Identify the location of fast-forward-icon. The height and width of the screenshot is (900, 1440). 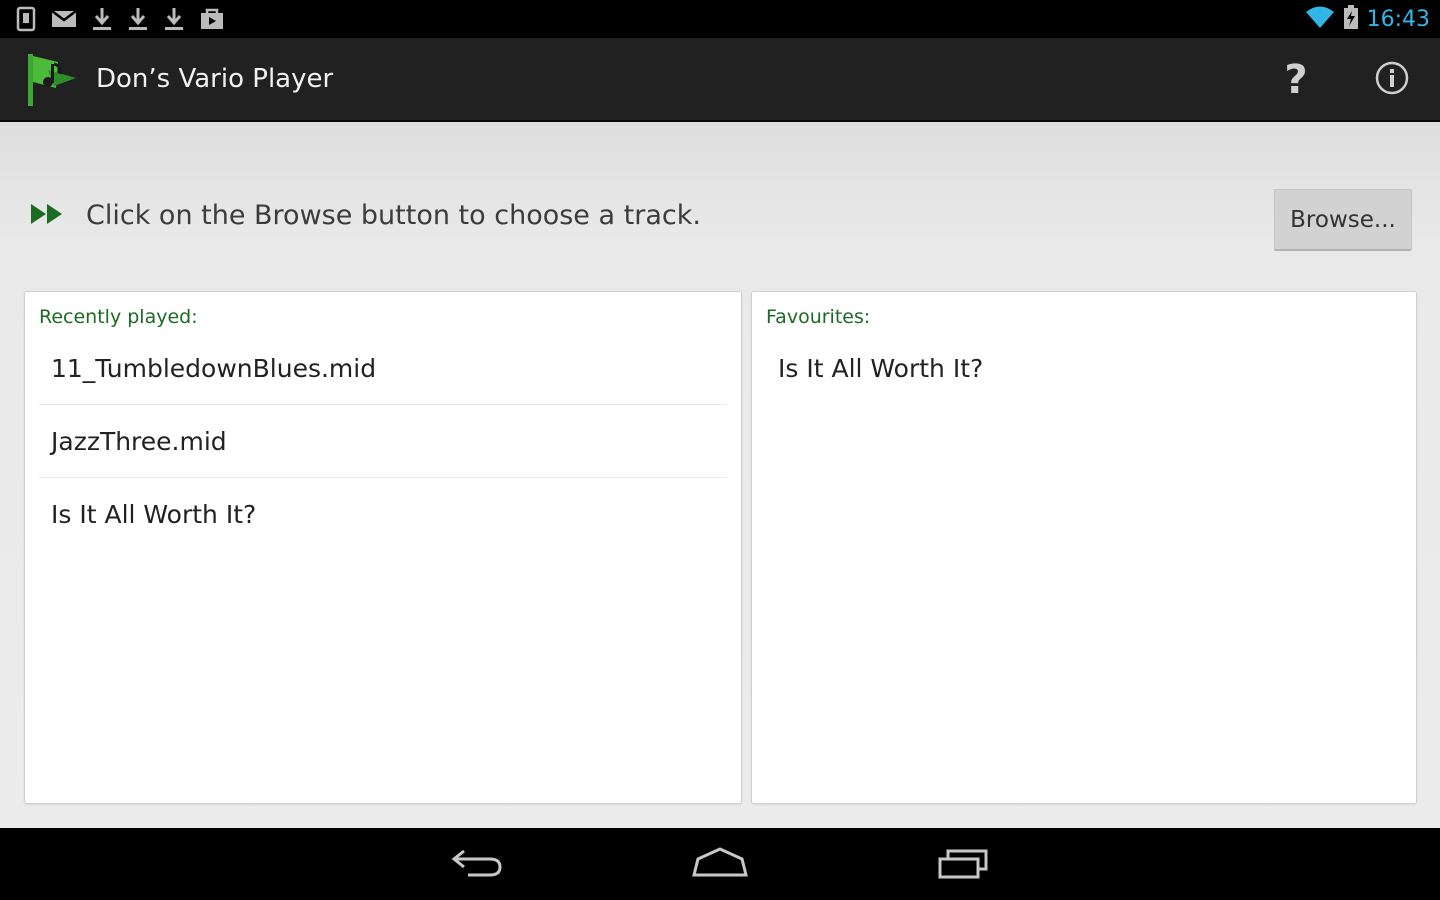
(47, 216).